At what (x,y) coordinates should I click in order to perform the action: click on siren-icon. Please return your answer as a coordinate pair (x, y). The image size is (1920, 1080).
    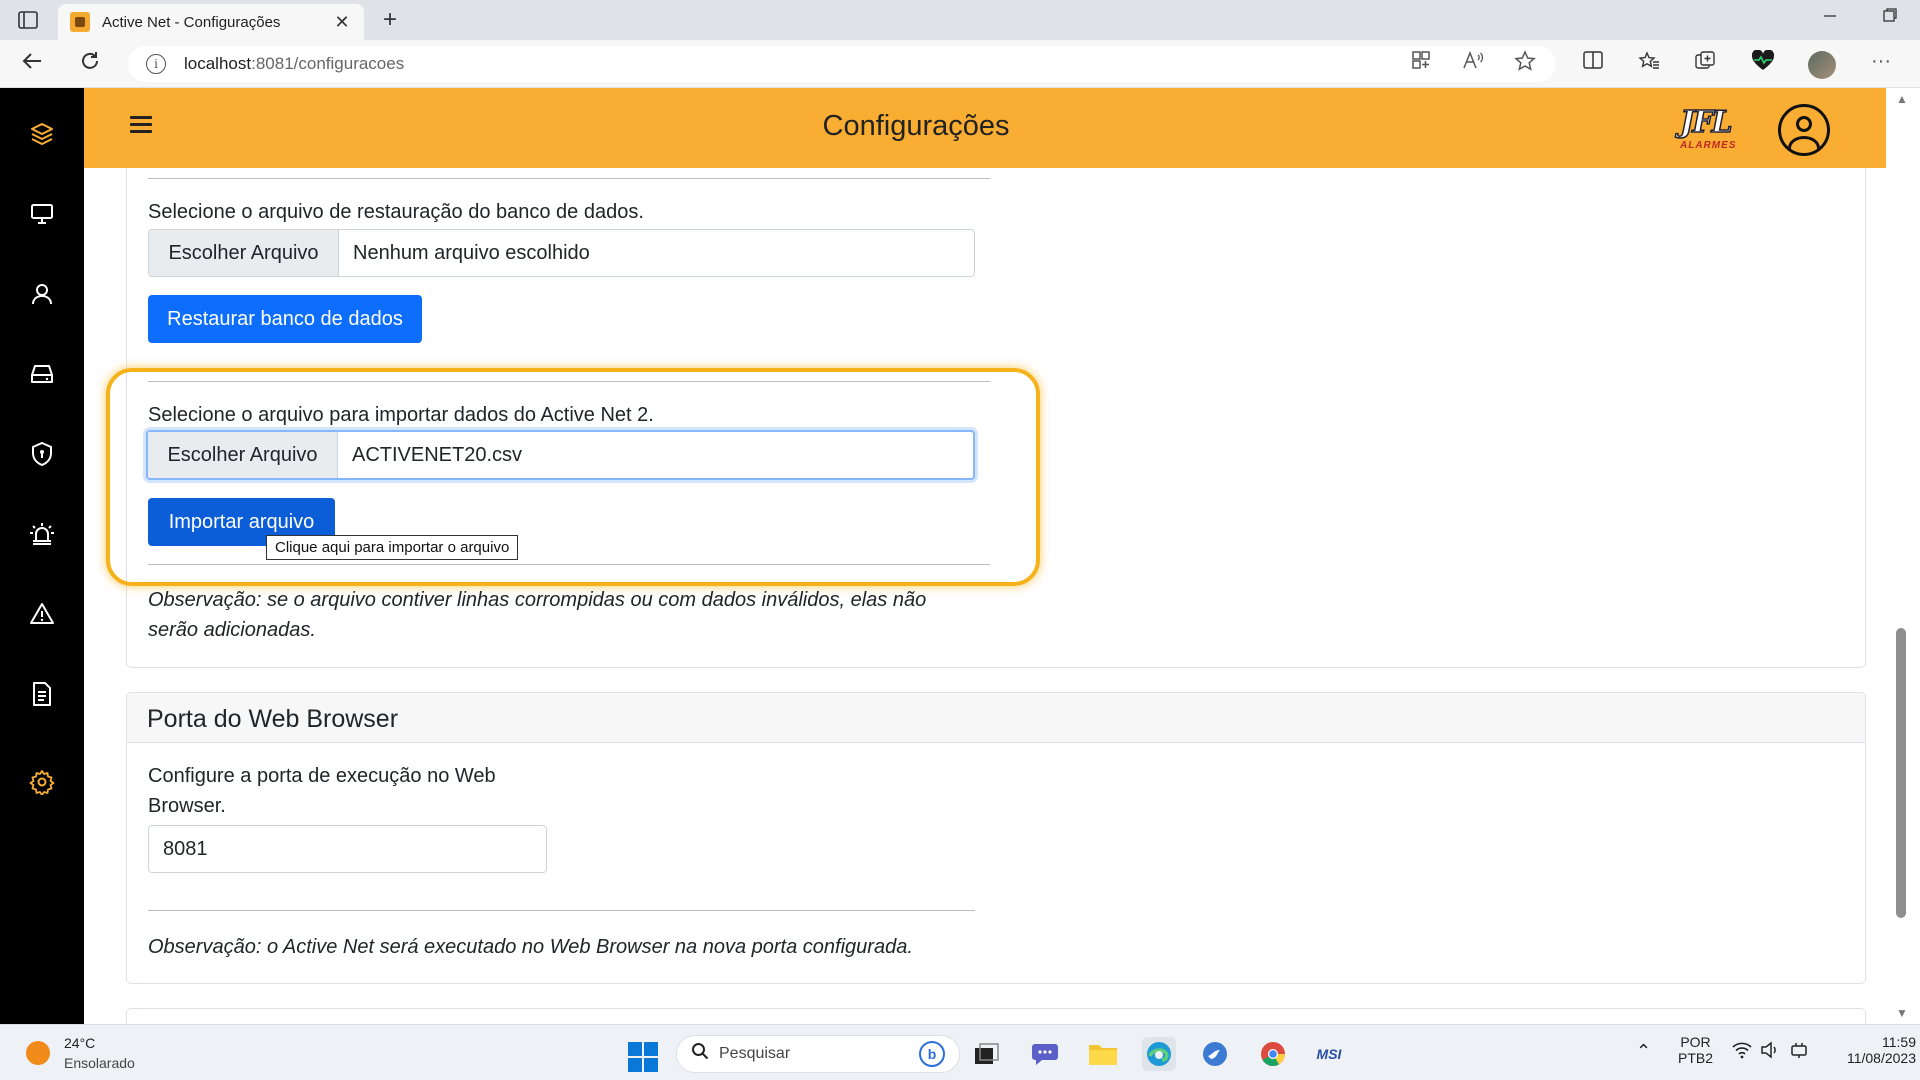
    Looking at the image, I should click on (42, 534).